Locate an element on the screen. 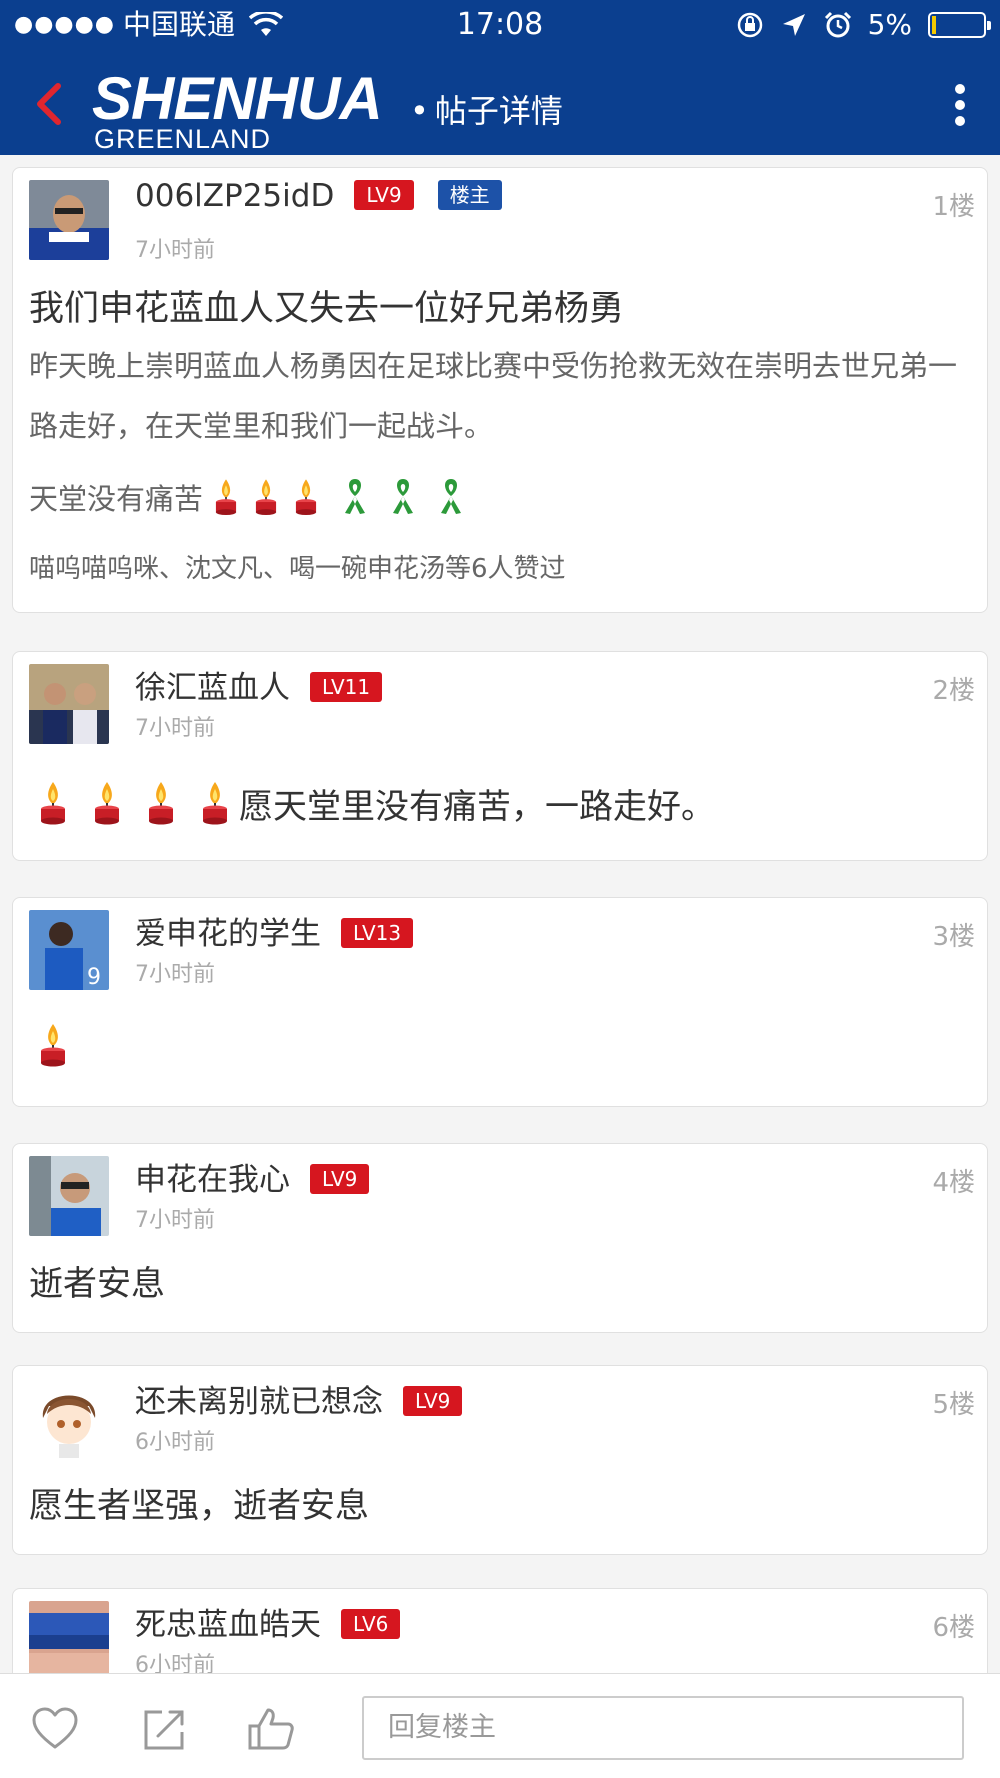 The height and width of the screenshot is (1778, 1000). reply-text: 逝者安息 is located at coordinates (97, 1284).